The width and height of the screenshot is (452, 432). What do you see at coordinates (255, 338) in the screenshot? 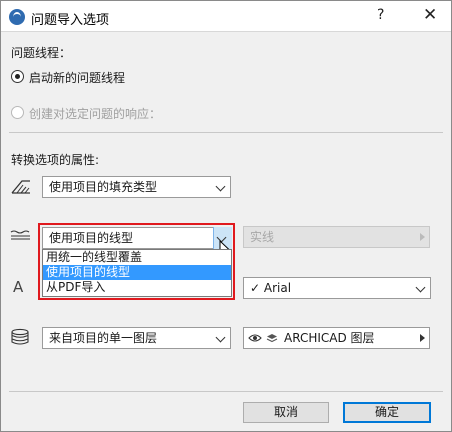
I see `eye-icon` at bounding box center [255, 338].